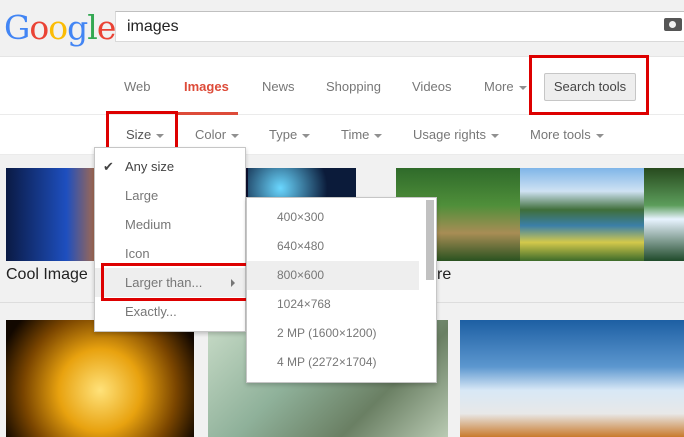 The image size is (684, 437). What do you see at coordinates (47, 275) in the screenshot?
I see `result-caption: Cool Image` at bounding box center [47, 275].